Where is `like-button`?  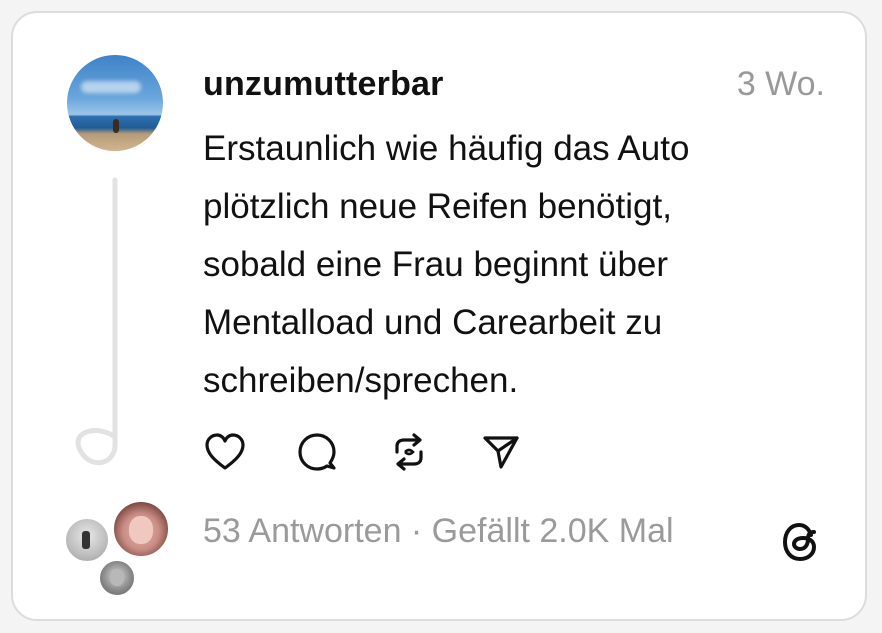
like-button is located at coordinates (225, 452).